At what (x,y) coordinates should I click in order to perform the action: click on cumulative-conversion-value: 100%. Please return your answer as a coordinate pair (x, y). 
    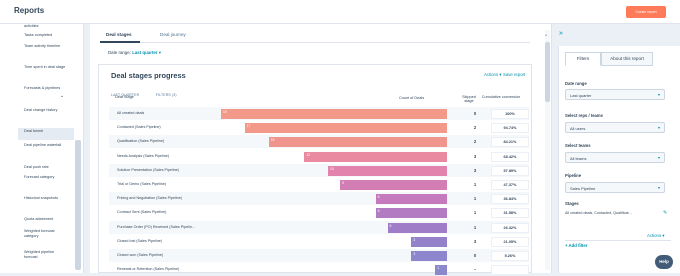
    Looking at the image, I should click on (510, 114).